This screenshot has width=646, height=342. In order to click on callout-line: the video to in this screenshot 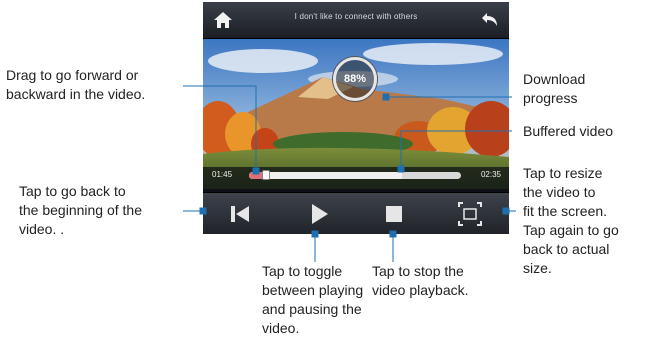, I will do `click(559, 192)`.